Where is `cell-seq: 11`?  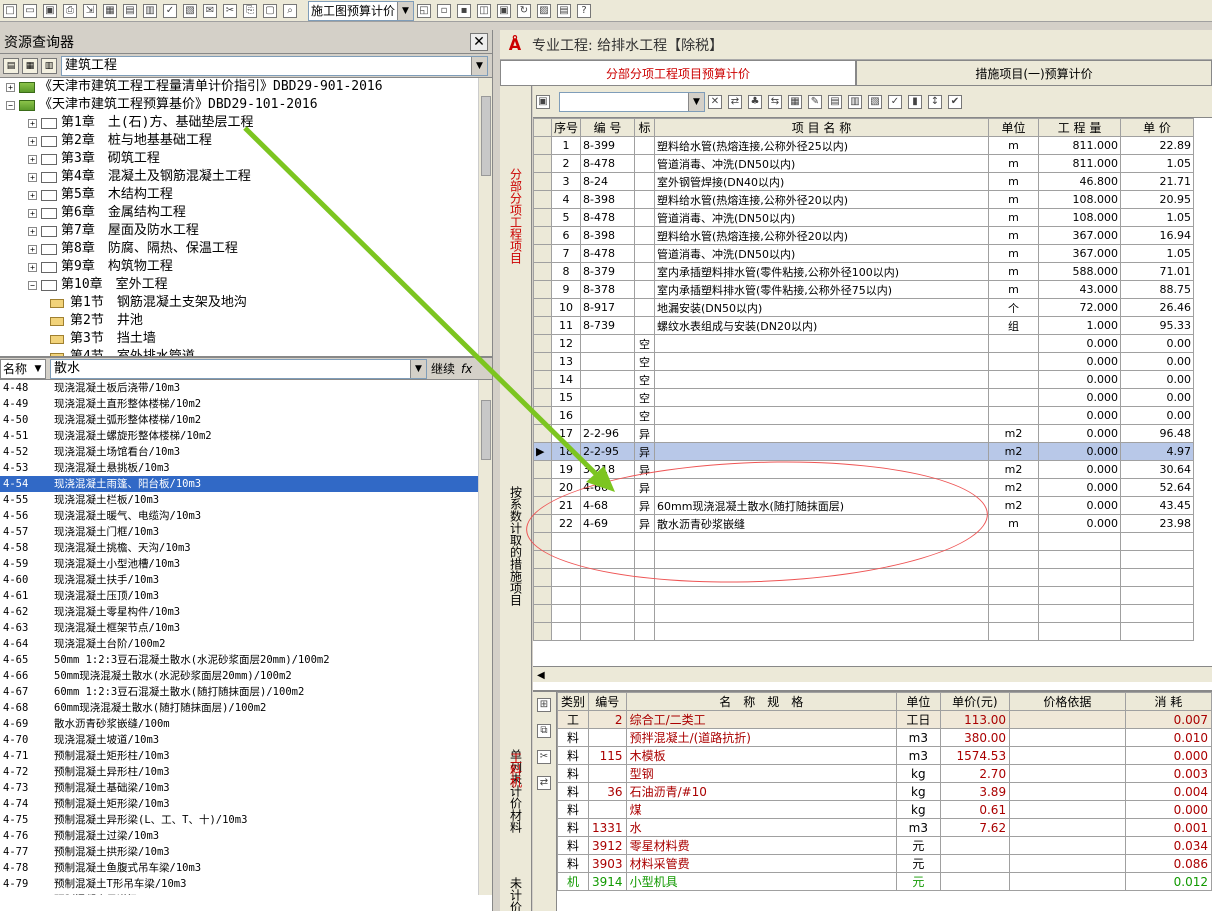 cell-seq: 11 is located at coordinates (566, 325).